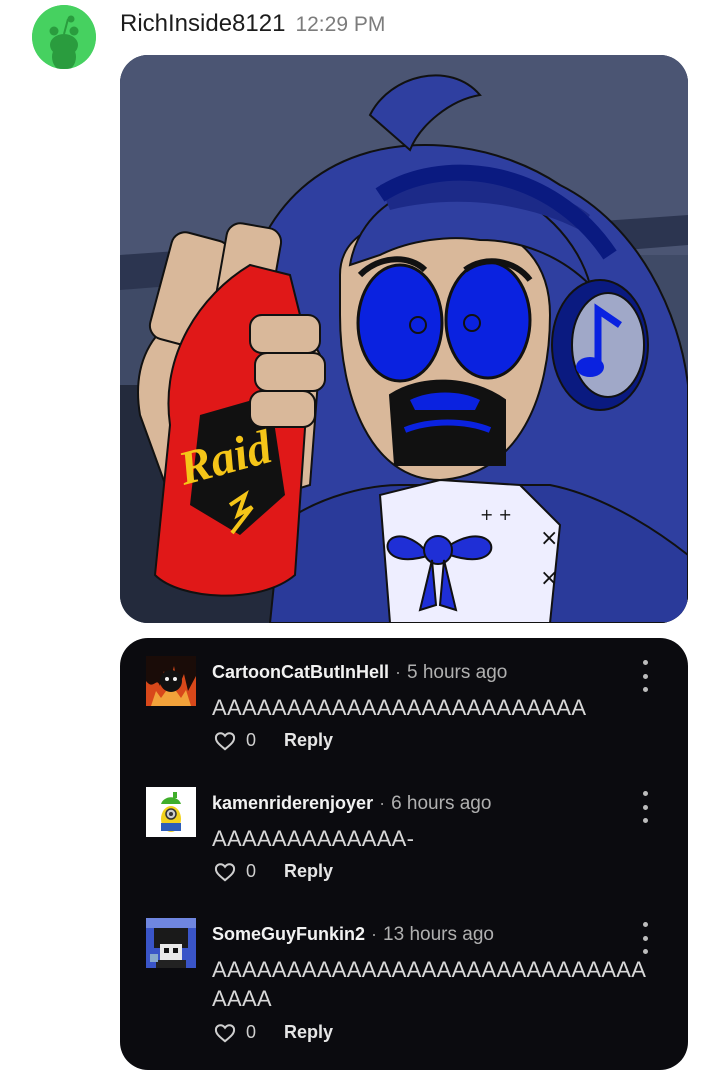 This screenshot has width=720, height=1085. What do you see at coordinates (340, 24) in the screenshot?
I see `post-time: 12:29 PM` at bounding box center [340, 24].